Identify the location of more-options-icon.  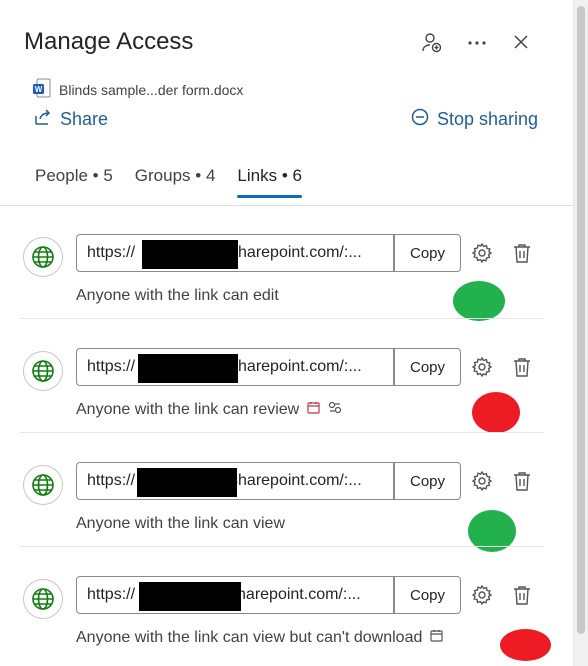
(477, 43).